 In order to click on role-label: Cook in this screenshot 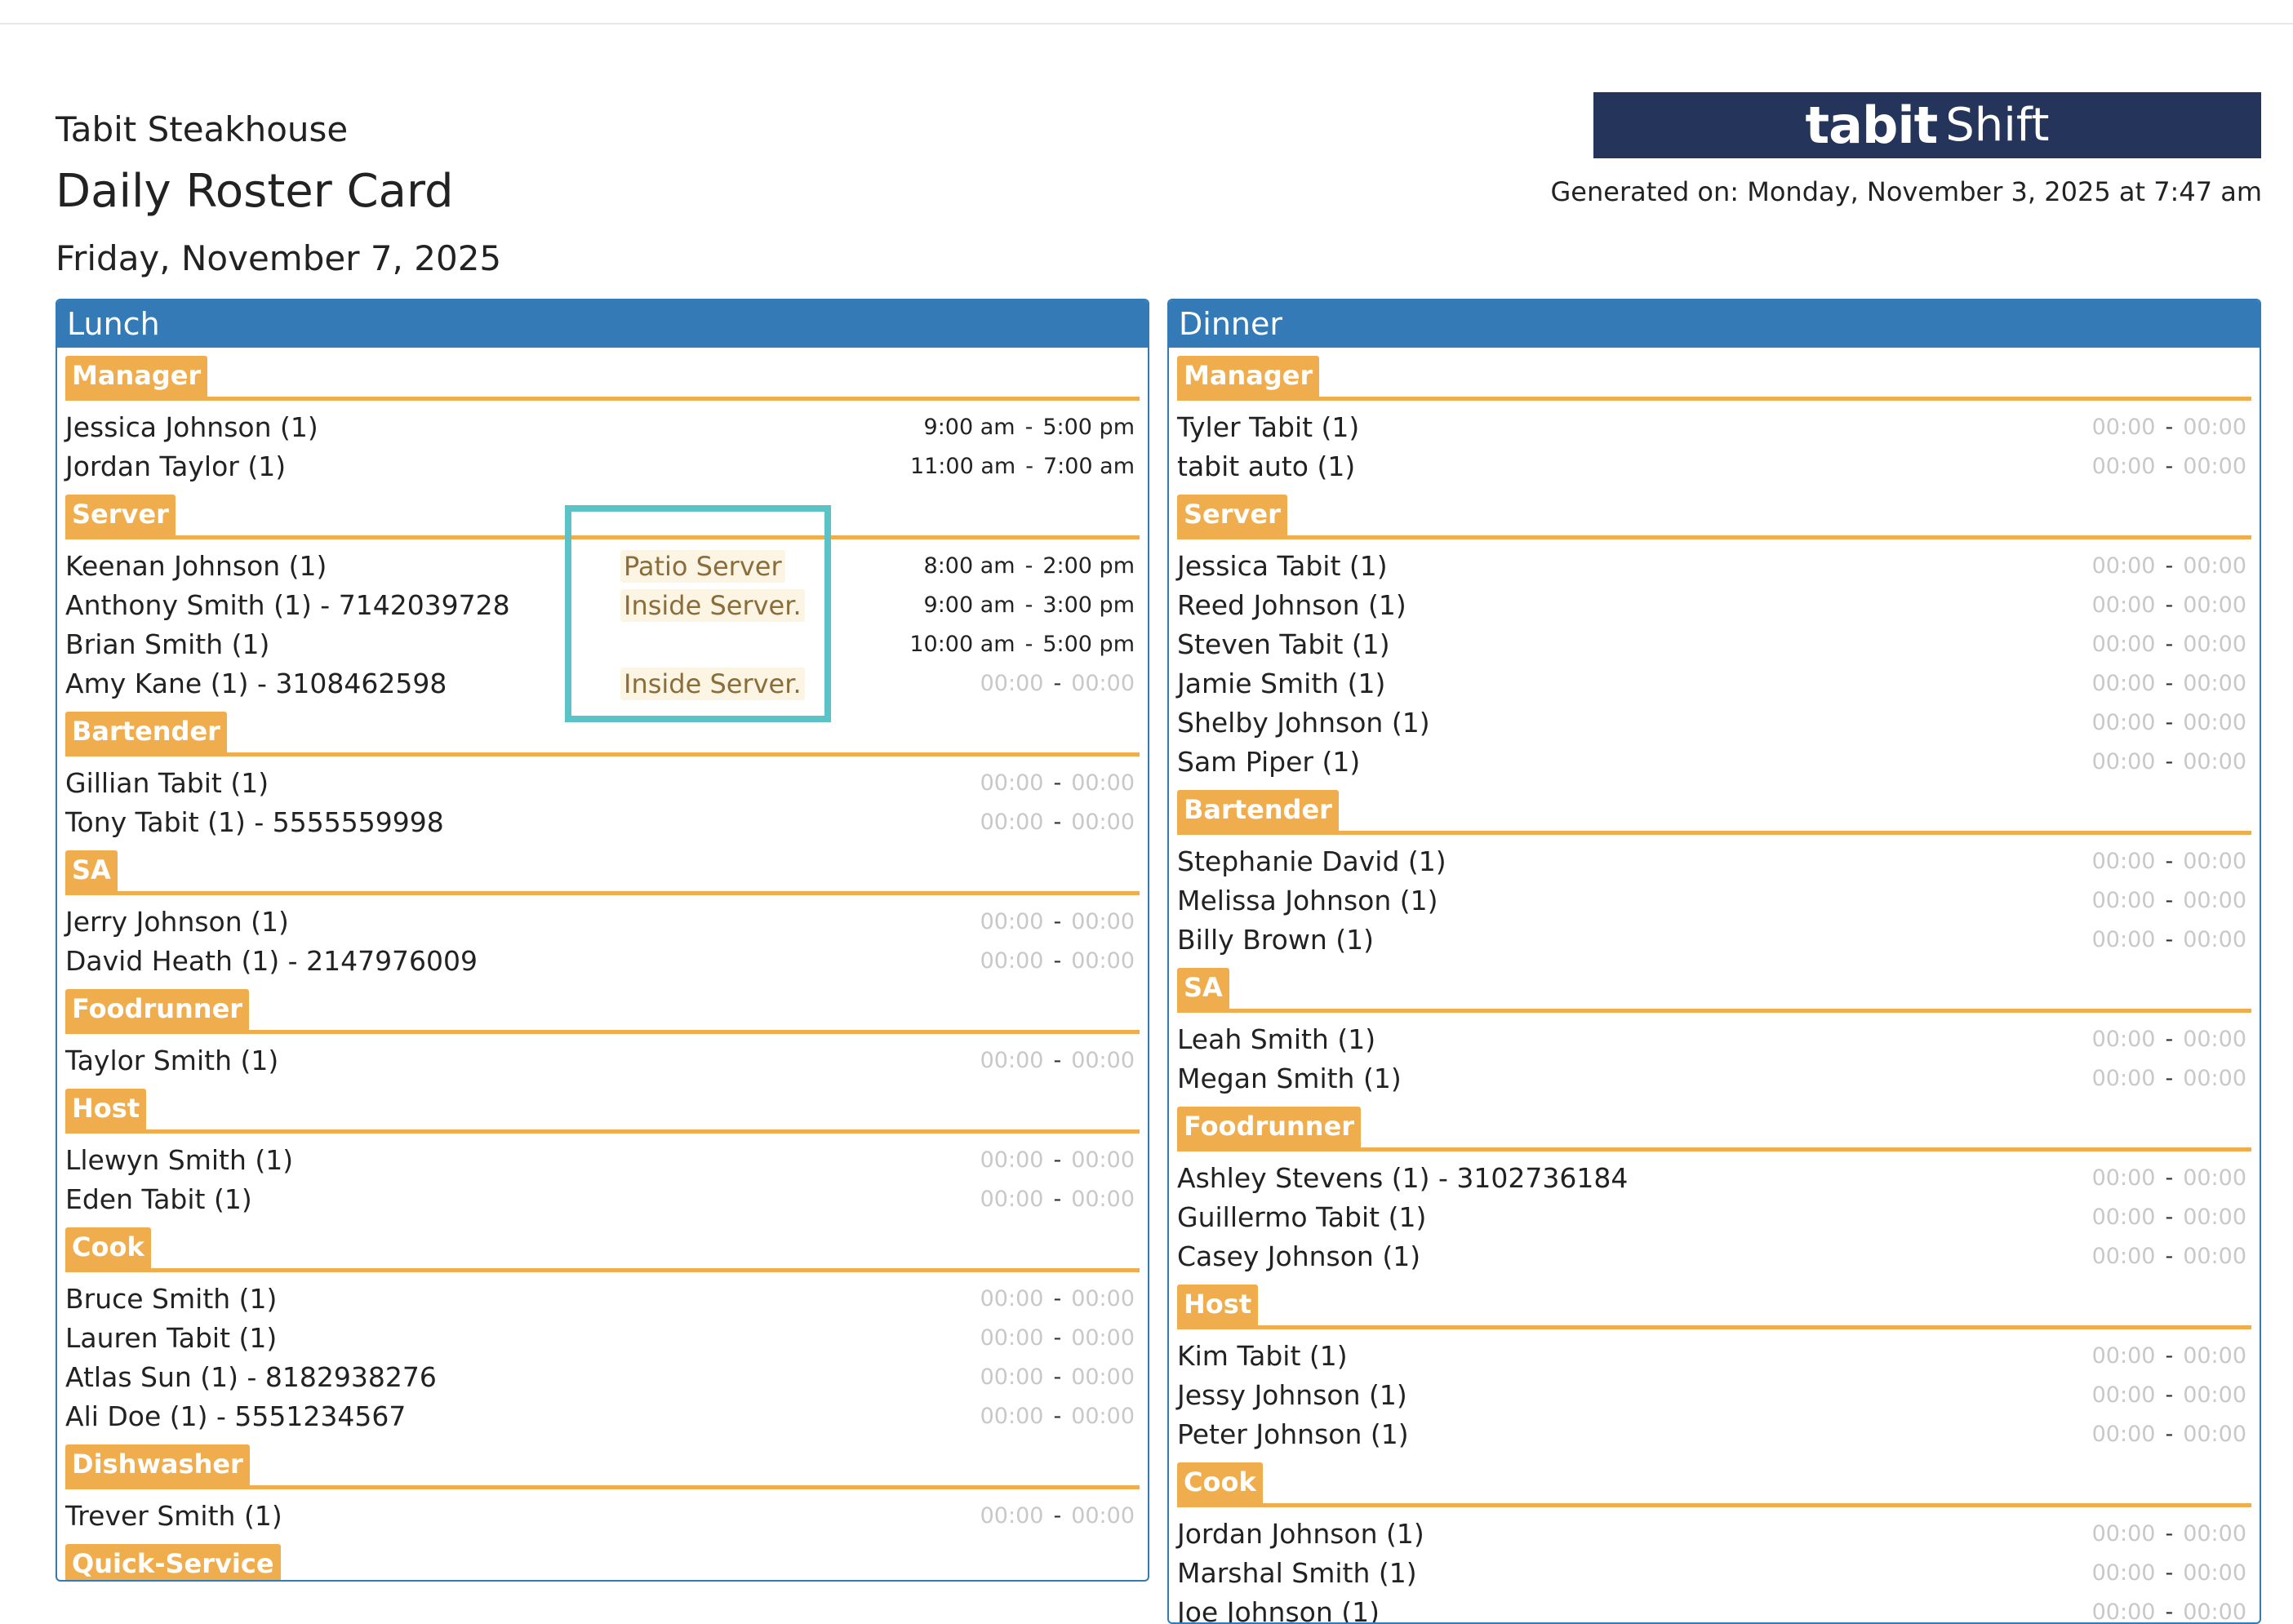, I will do `click(108, 1247)`.